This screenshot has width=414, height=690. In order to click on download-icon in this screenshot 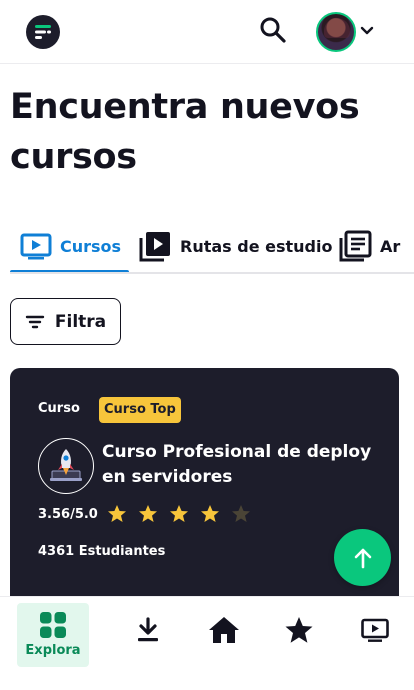, I will do `click(148, 629)`.